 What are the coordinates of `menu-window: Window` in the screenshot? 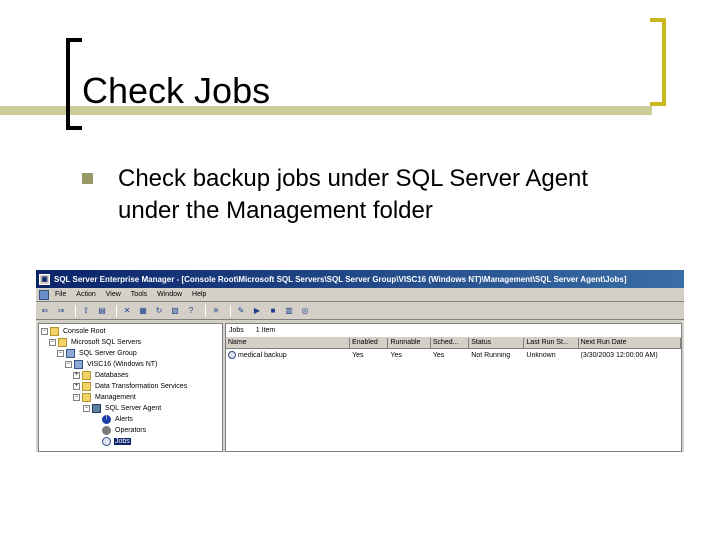 It's located at (169, 294).